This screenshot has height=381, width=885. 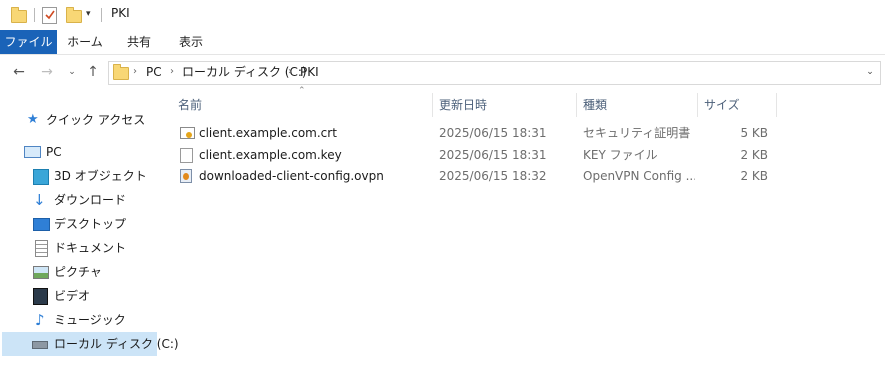 What do you see at coordinates (41, 248) in the screenshot?
I see `document-icon` at bounding box center [41, 248].